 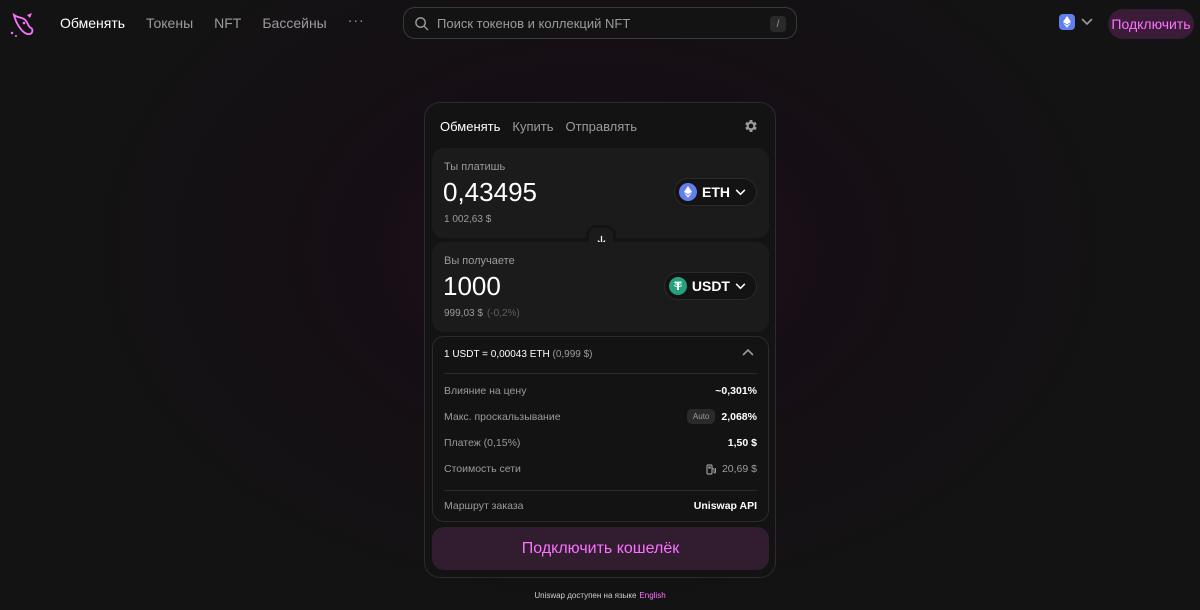 What do you see at coordinates (688, 192) in the screenshot?
I see `eth-token-icon` at bounding box center [688, 192].